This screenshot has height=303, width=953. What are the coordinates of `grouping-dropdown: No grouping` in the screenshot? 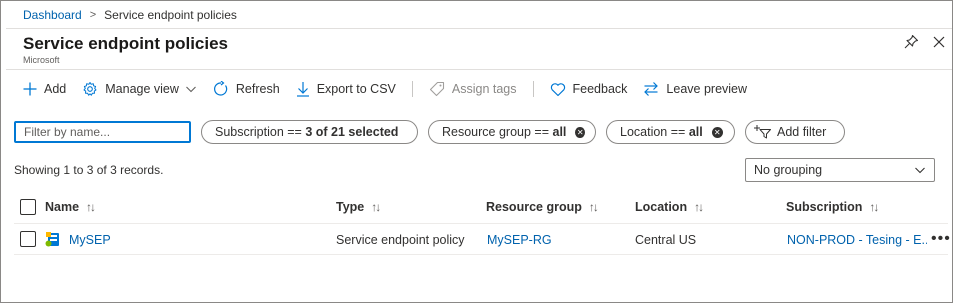 It's located at (840, 170).